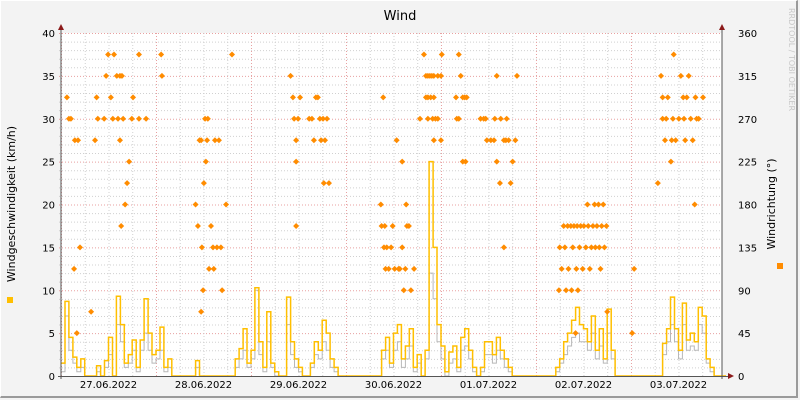  Describe the element at coordinates (583, 385) in the screenshot. I see `x-tick-label: 02.07.2022` at that location.